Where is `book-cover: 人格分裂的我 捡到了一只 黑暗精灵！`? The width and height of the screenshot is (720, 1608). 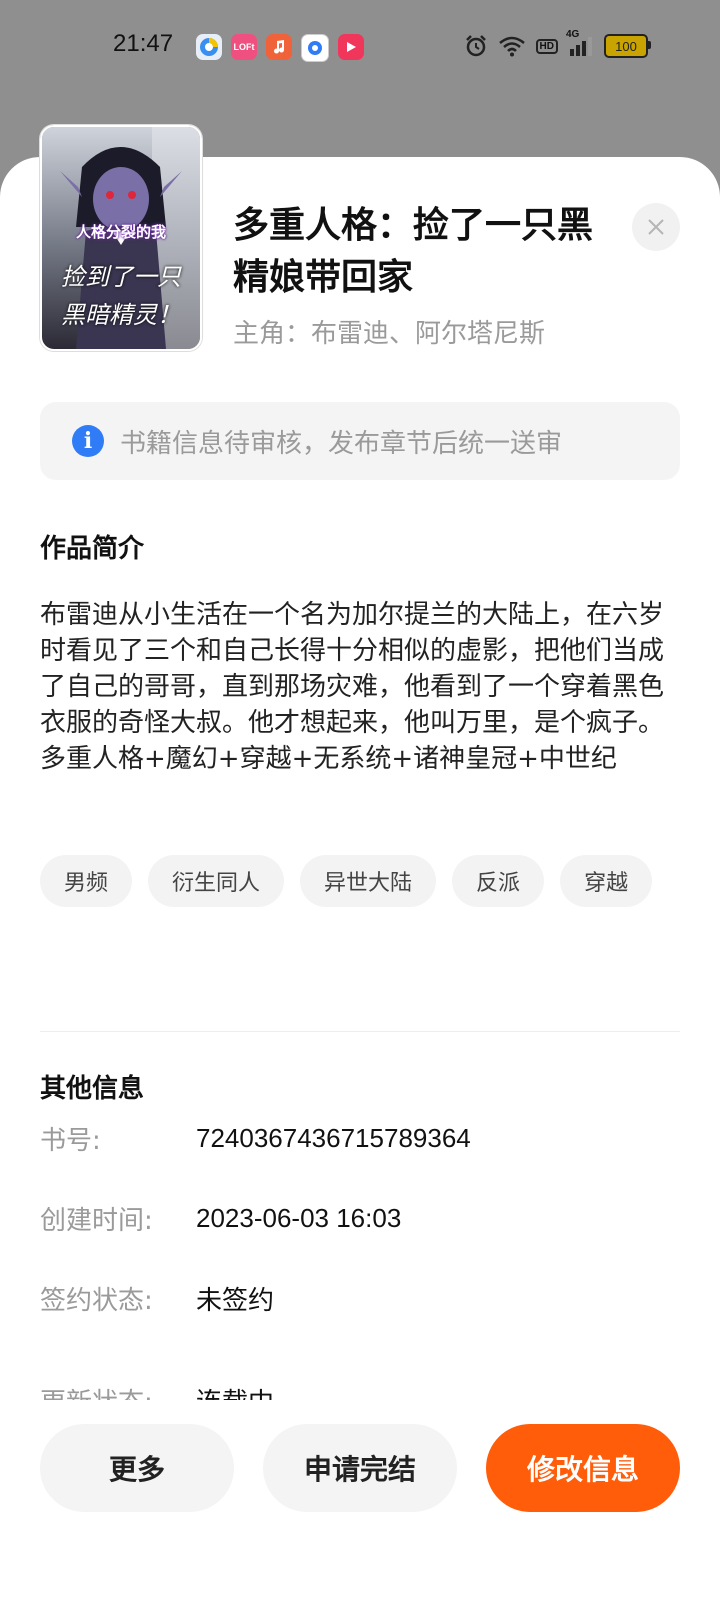 book-cover: 人格分裂的我 捡到了一只 黑暗精灵！ is located at coordinates (121, 238).